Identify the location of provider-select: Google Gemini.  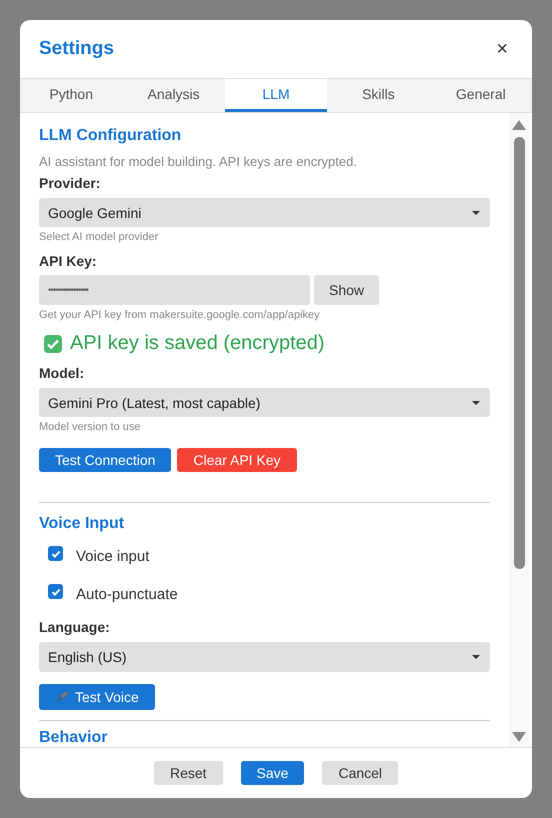
(264, 213).